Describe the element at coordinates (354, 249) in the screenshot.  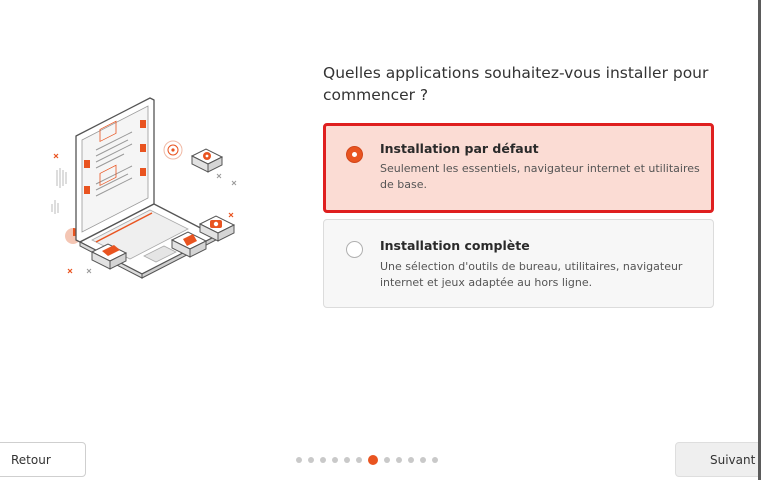
I see `radio-unselected-icon` at that location.